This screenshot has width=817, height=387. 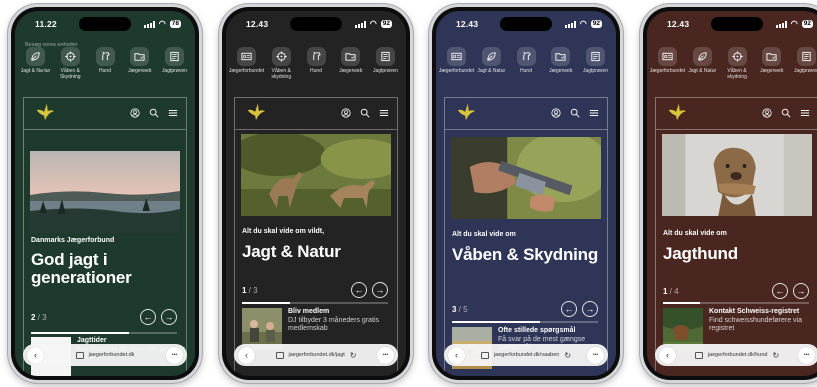 I want to click on slide-counter: 3 / 5, so click(x=460, y=309).